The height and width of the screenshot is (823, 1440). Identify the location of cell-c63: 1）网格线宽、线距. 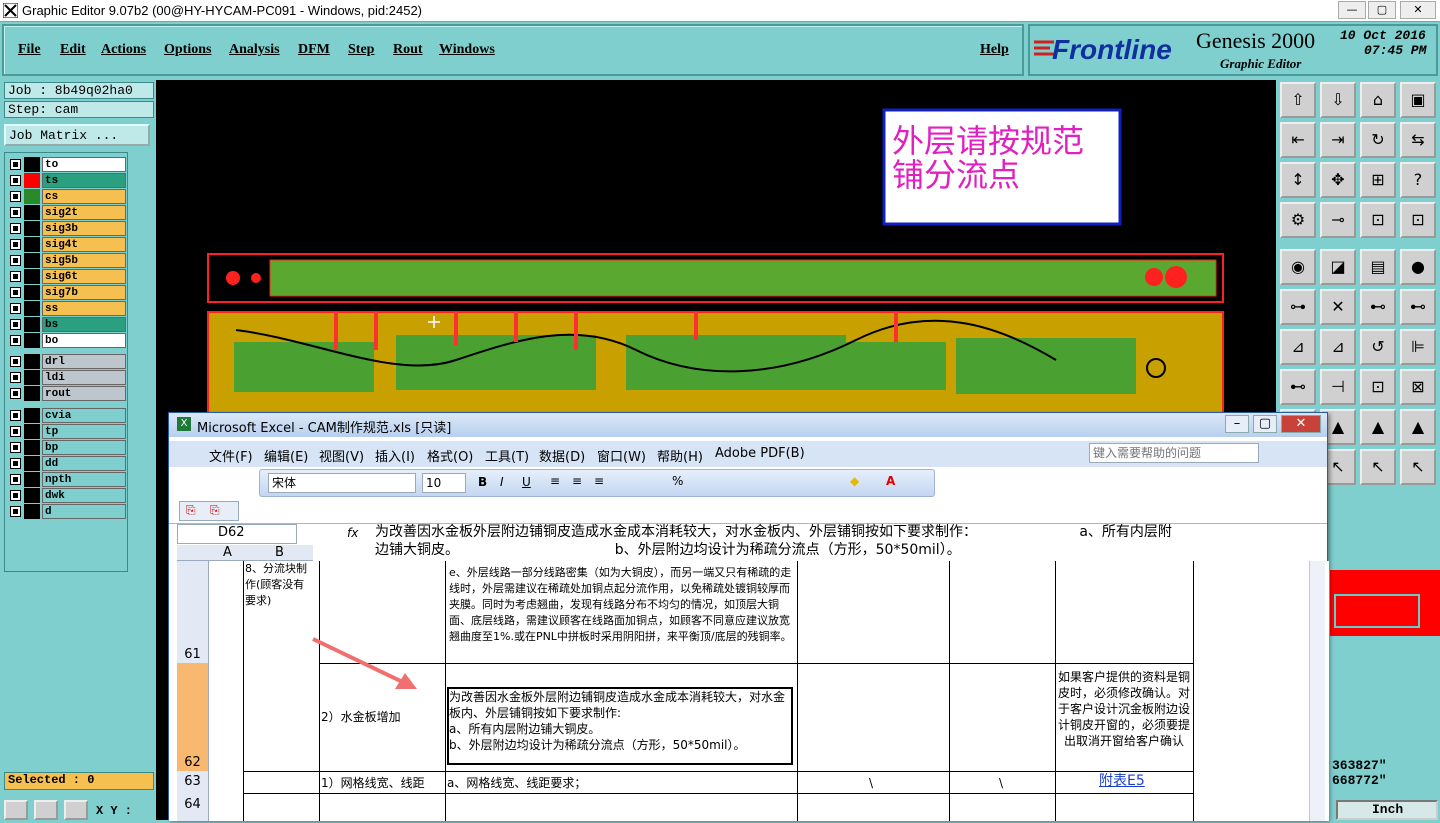
(381, 783).